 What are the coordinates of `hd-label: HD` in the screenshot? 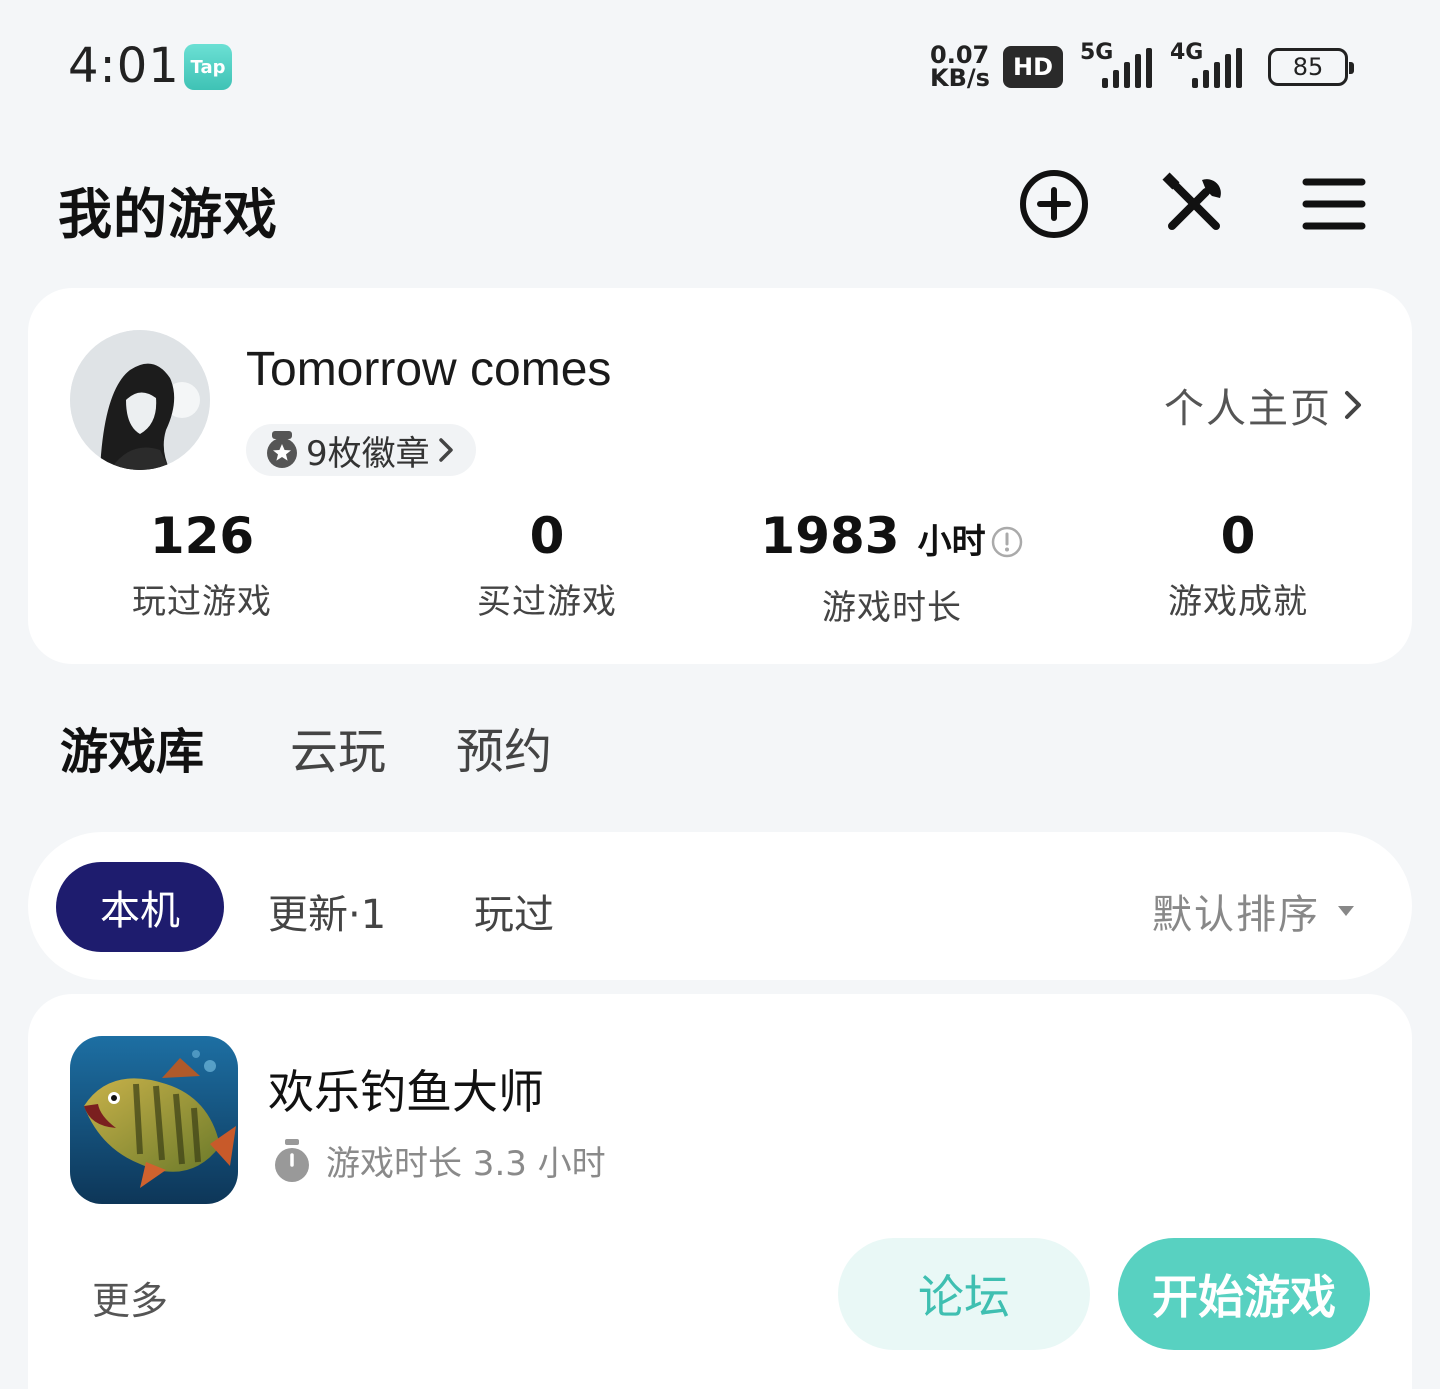 It's located at (1032, 67).